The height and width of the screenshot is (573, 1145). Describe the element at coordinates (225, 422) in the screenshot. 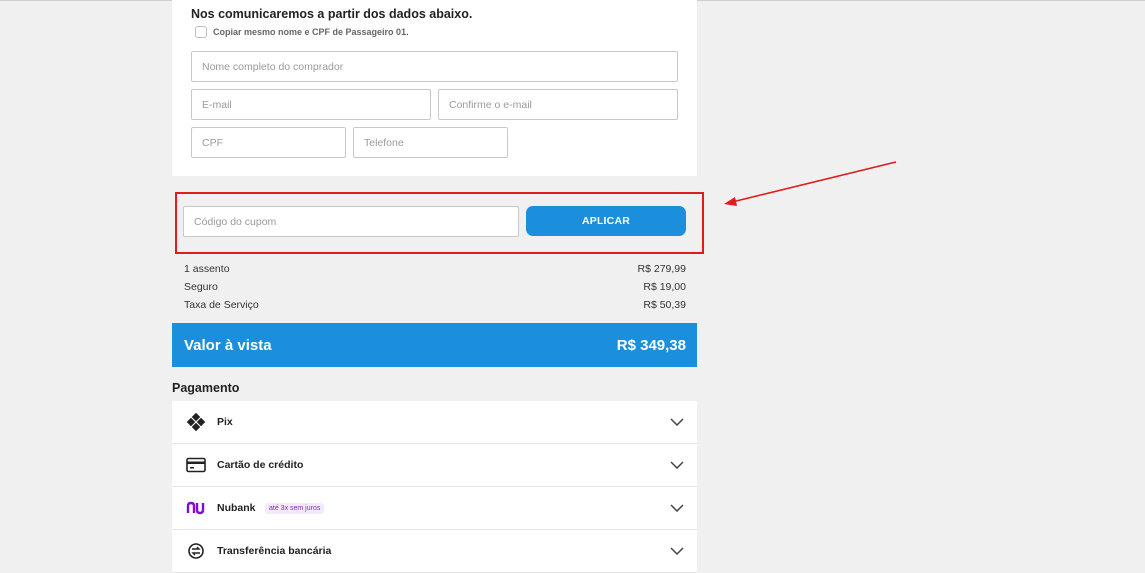

I see `payment-method-label: Pix` at that location.